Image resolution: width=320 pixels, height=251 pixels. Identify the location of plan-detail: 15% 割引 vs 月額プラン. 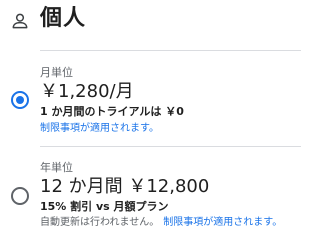
(104, 206).